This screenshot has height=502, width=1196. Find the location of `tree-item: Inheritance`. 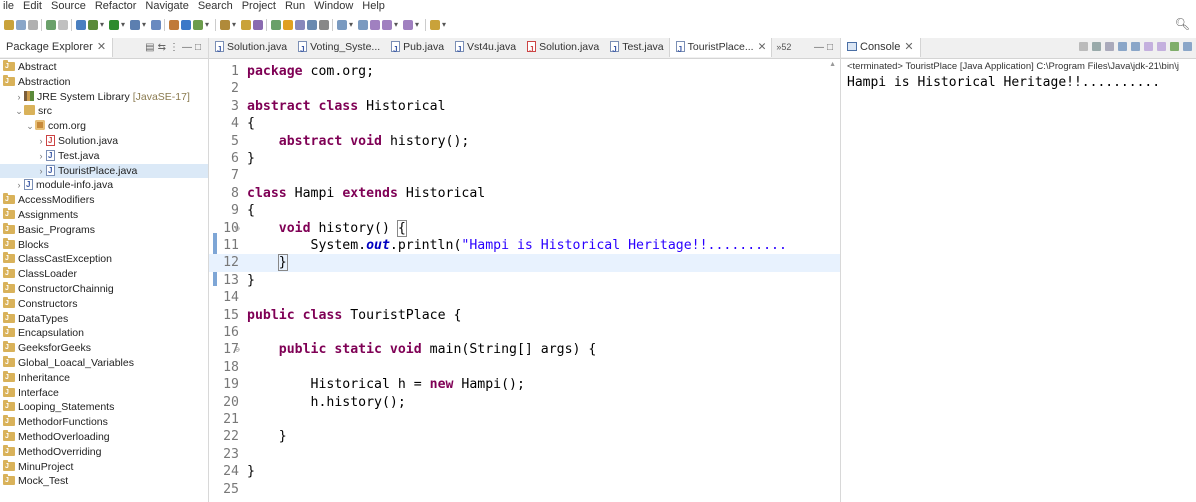

tree-item: Inheritance is located at coordinates (104, 378).